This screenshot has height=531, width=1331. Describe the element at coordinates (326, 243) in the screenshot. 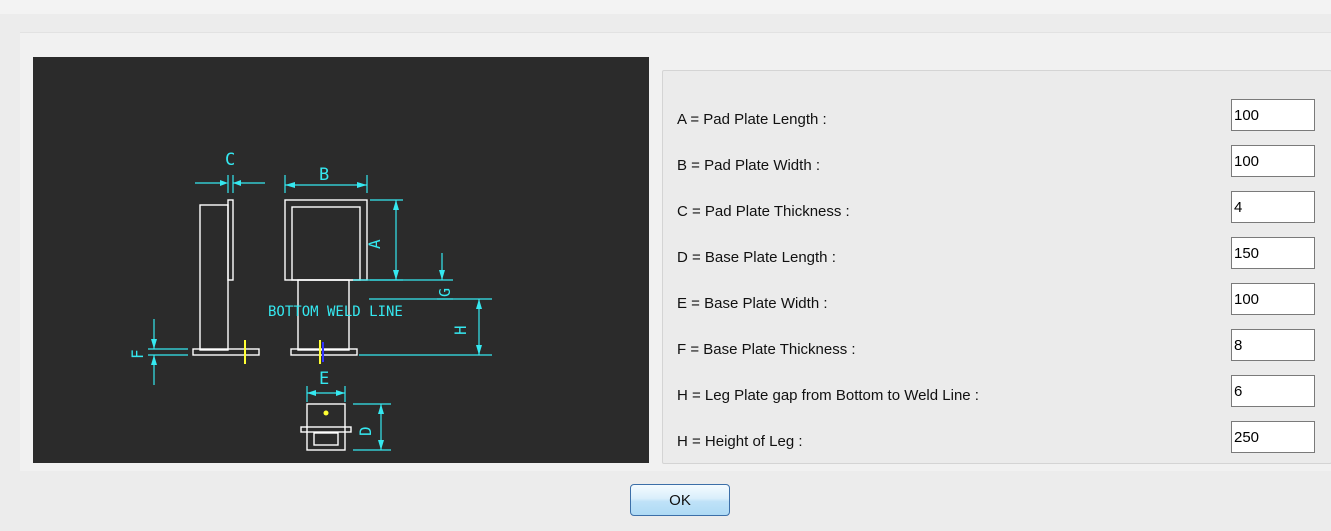

I see `leg-front-upper` at that location.